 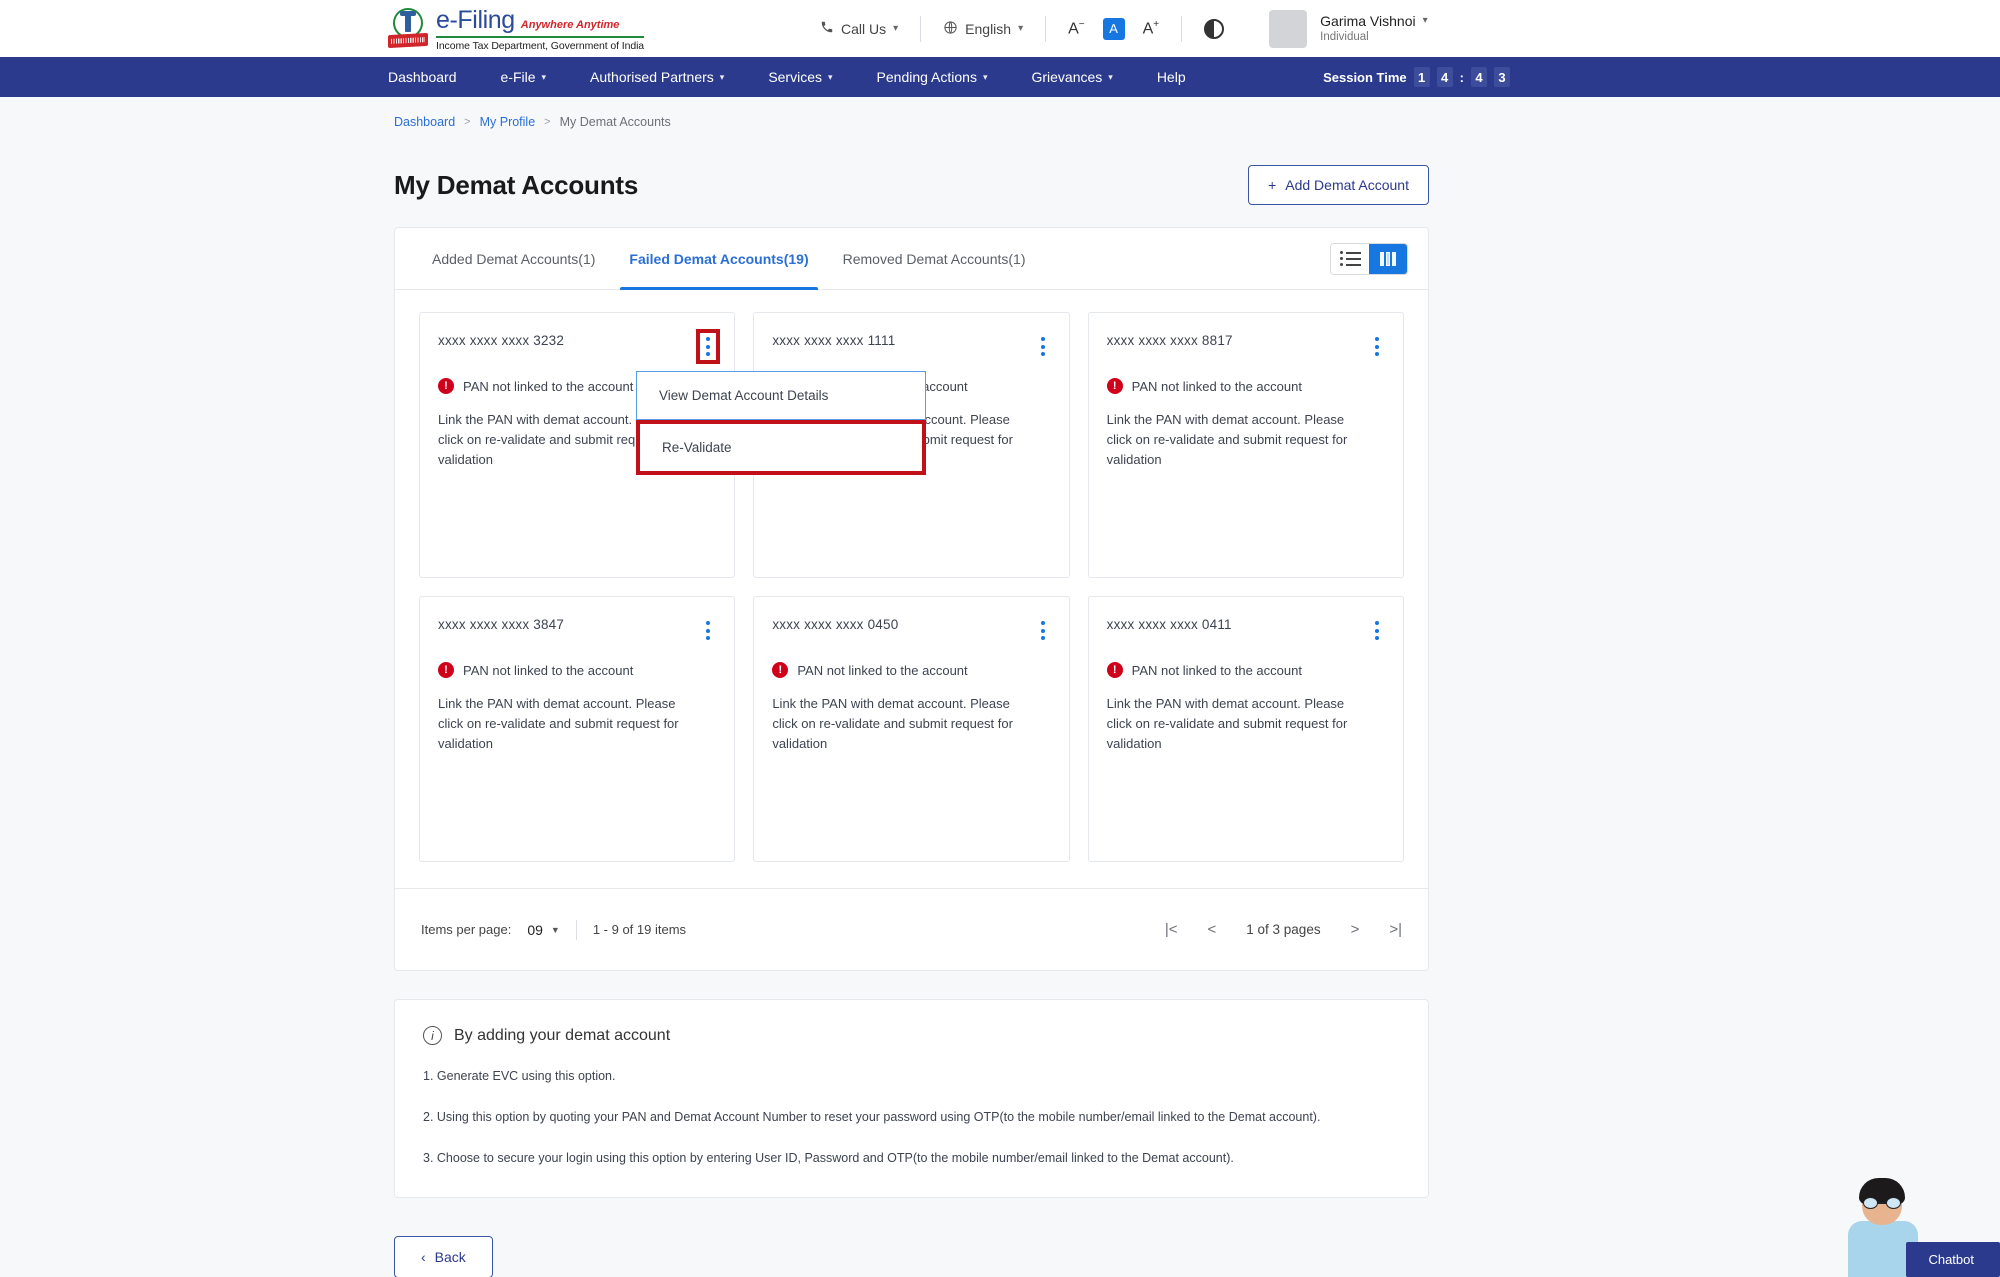 What do you see at coordinates (513, 258) in the screenshot?
I see `tab-added-demat-accounts: Added Demat Accounts(1)` at bounding box center [513, 258].